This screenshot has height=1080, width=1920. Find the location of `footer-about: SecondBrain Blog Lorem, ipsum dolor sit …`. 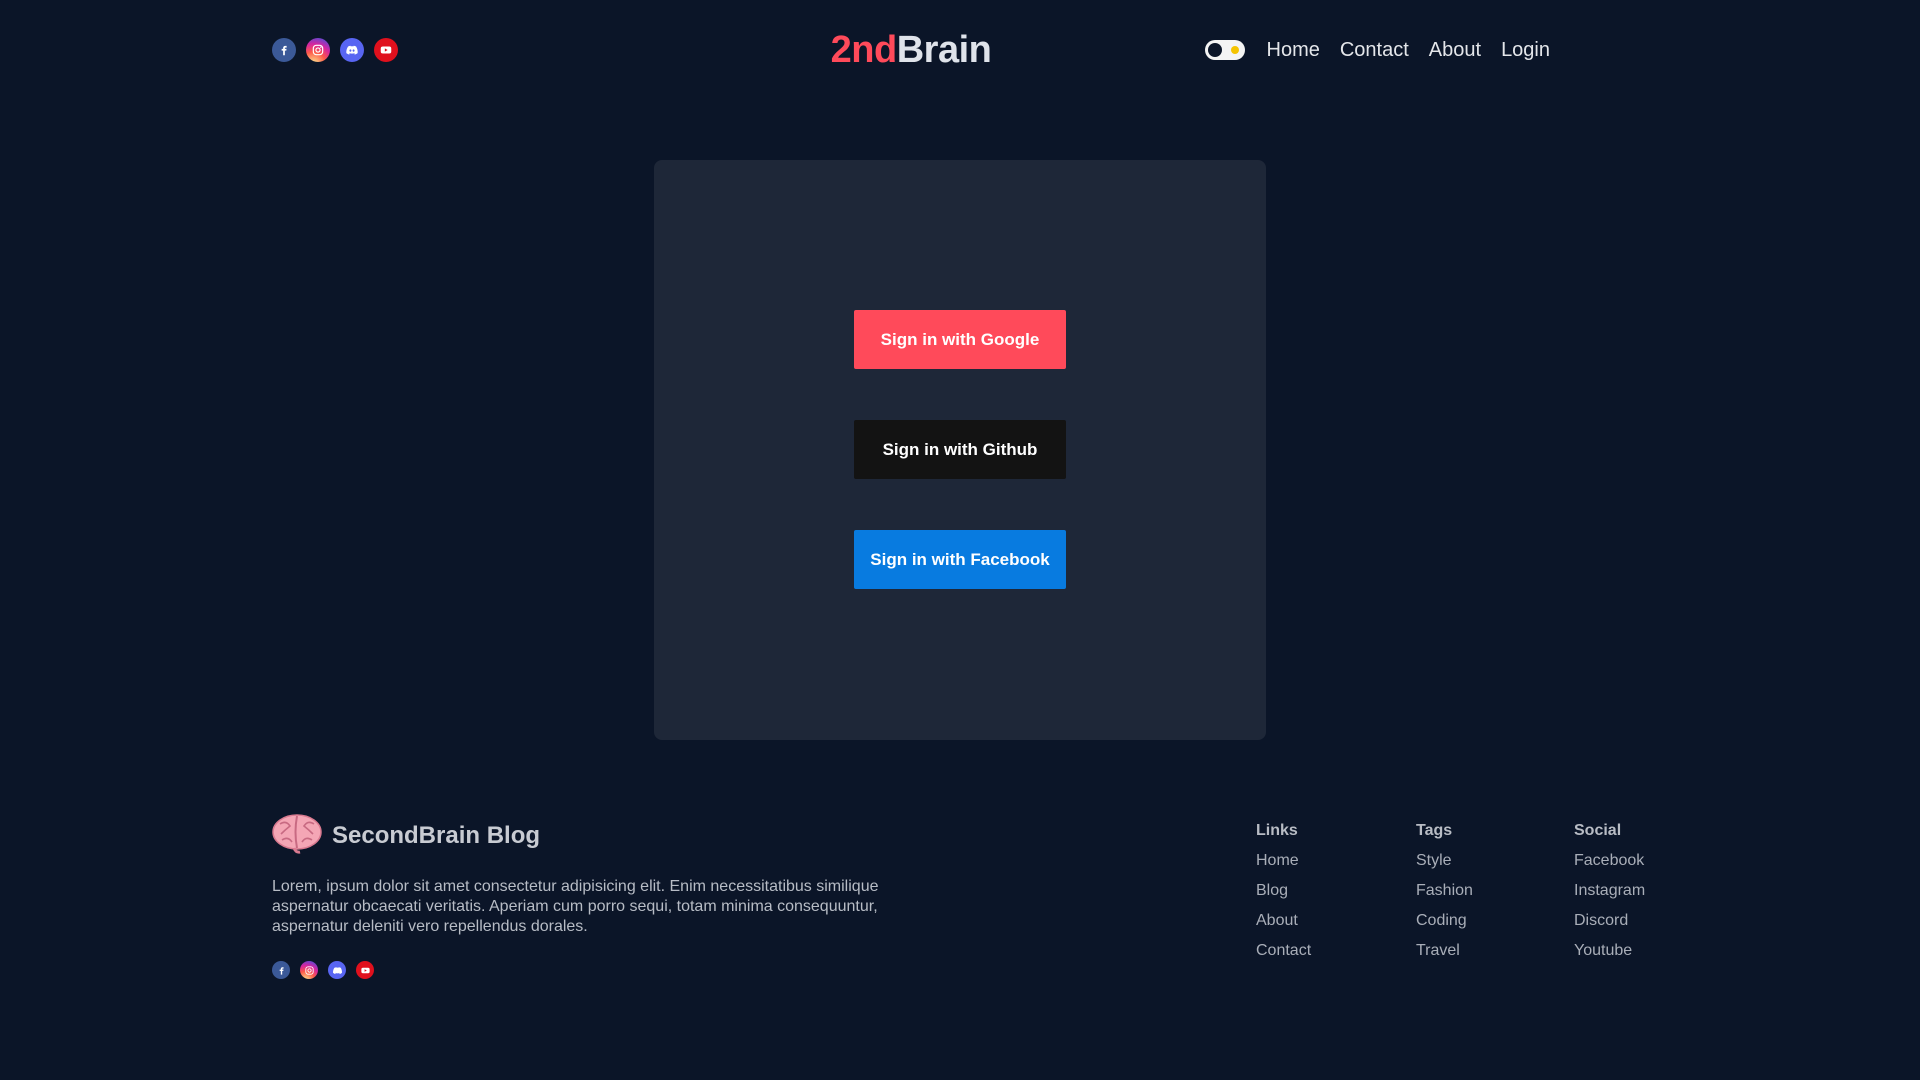

footer-about: SecondBrain Blog Lorem, ipsum dolor sit … is located at coordinates (602, 895).